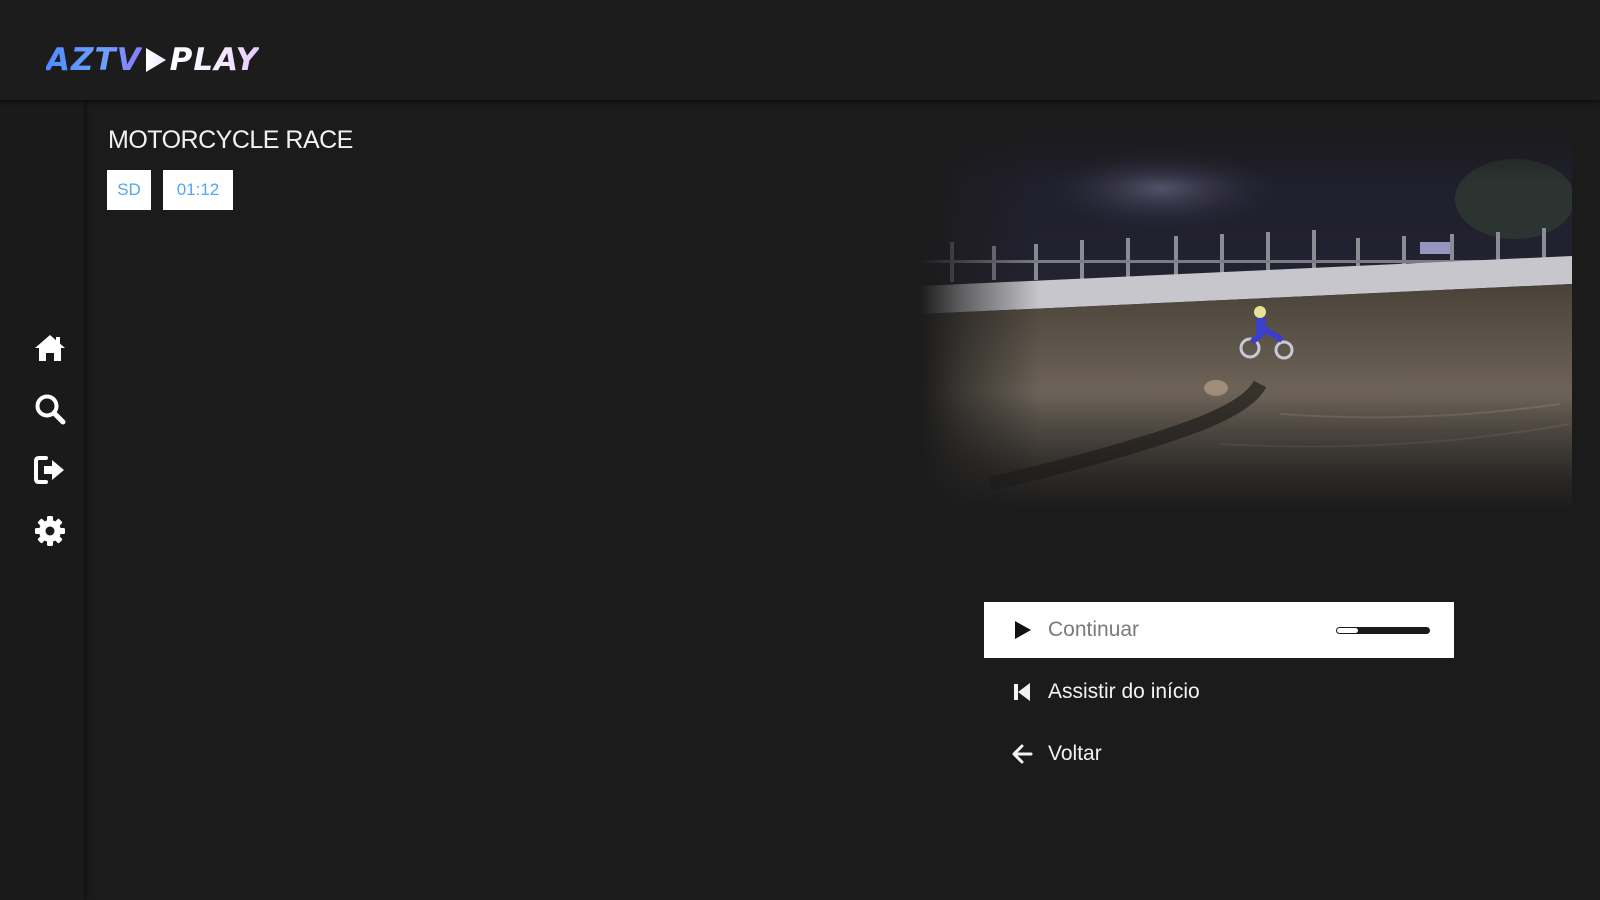 The width and height of the screenshot is (1600, 900). Describe the element at coordinates (1124, 691) in the screenshot. I see `watch-from-start-label: Assistir do início` at that location.